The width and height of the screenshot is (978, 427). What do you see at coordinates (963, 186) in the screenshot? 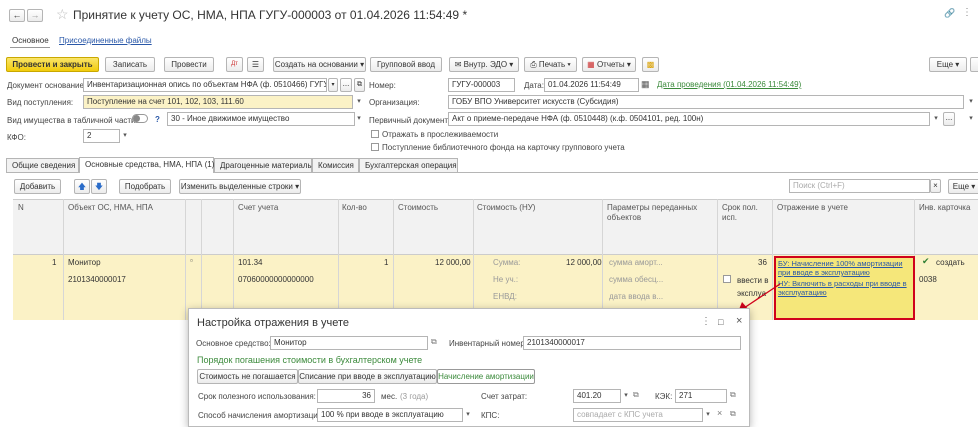
I see `table-more-button: Еще ▾` at bounding box center [963, 186].